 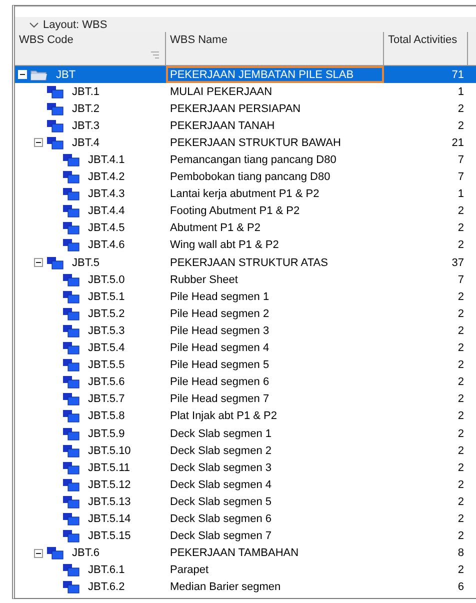 I want to click on wbs-code: JBT.5.7, so click(x=106, y=399).